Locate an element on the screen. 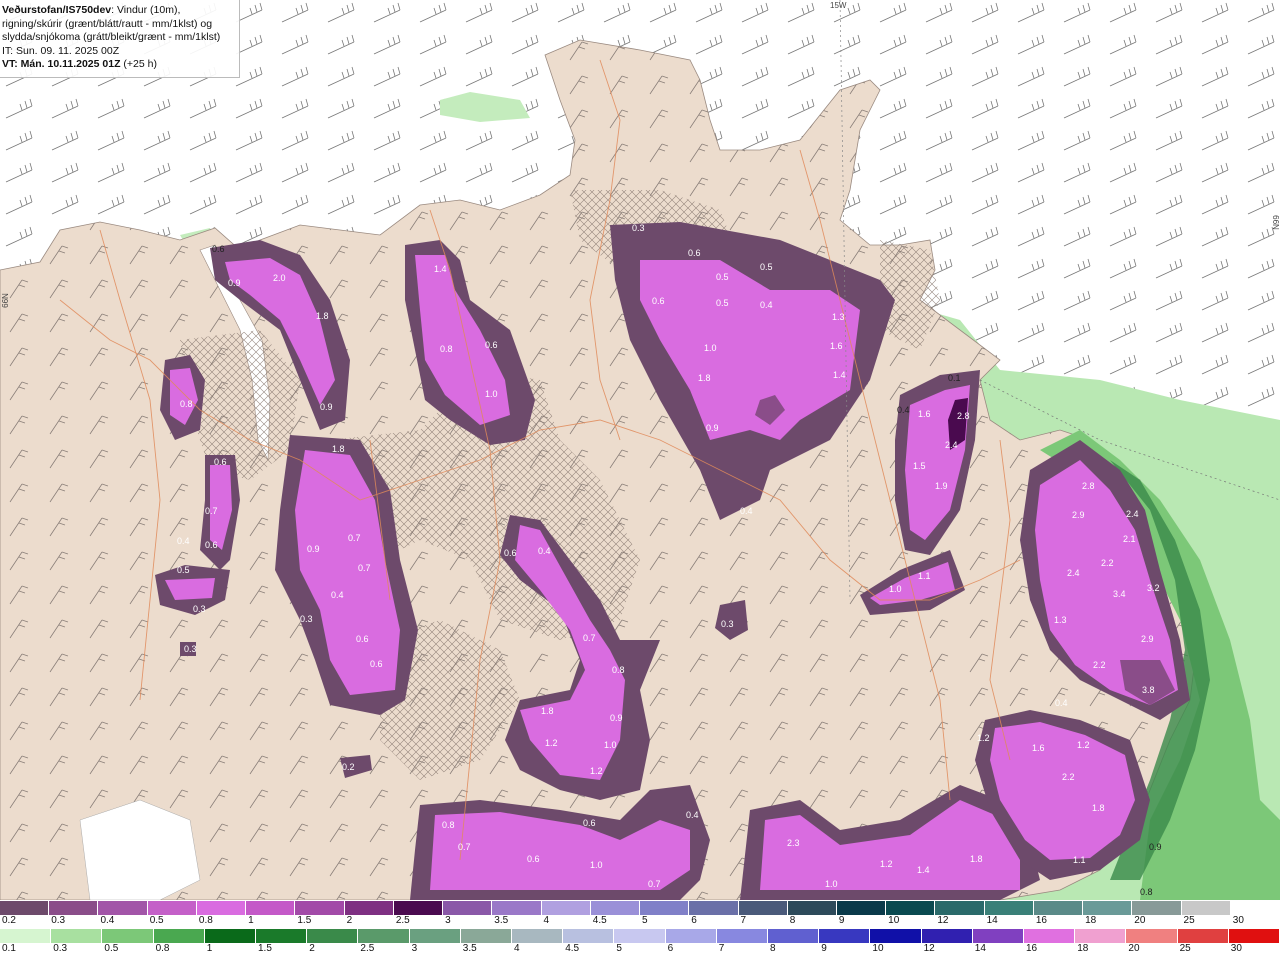  grid-label-top: 15W is located at coordinates (838, 5).